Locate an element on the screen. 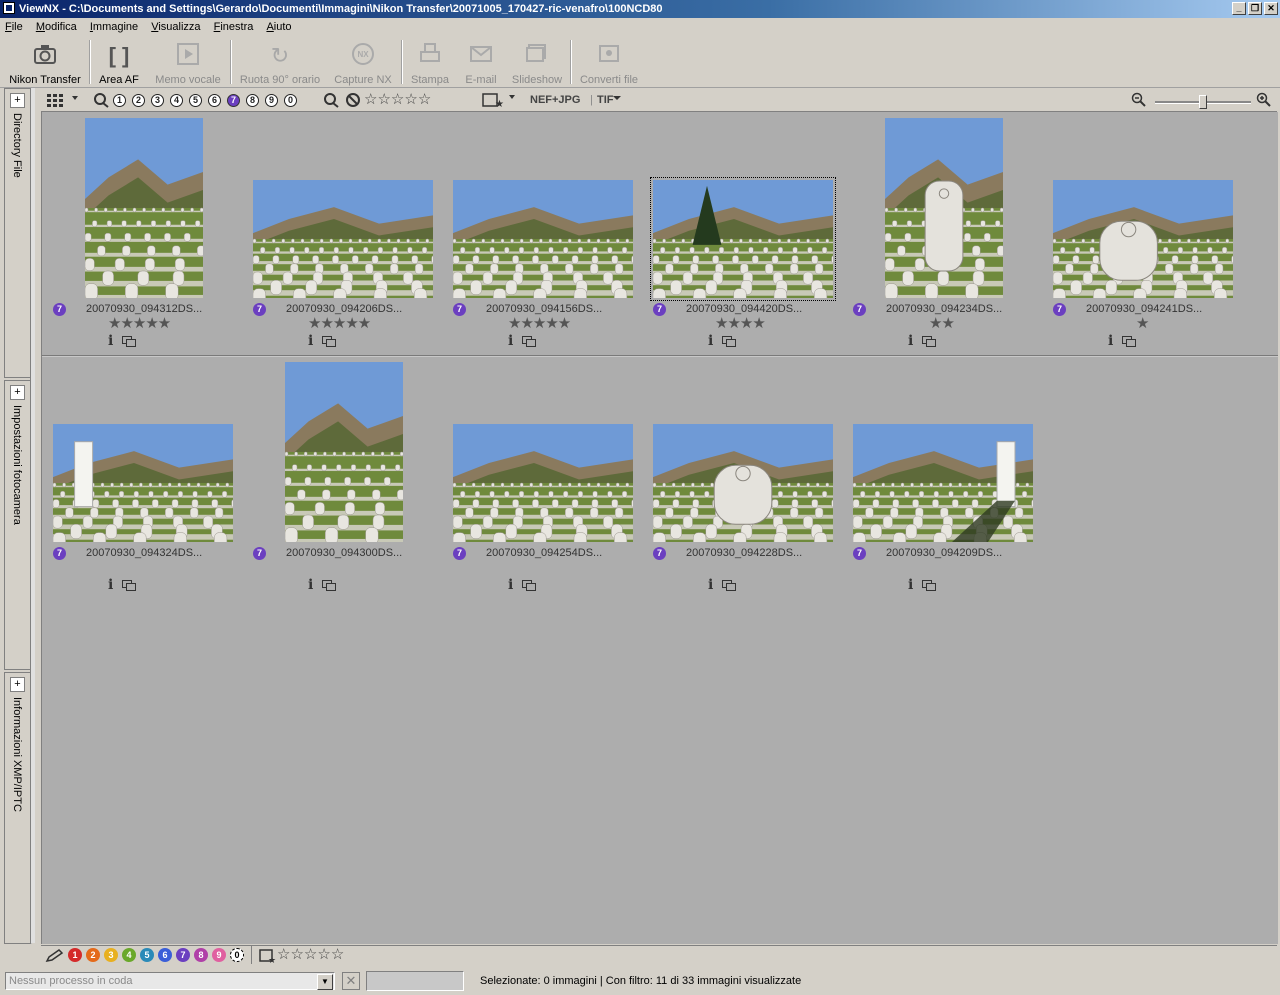  sidebar-splitter is located at coordinates (32, 515).